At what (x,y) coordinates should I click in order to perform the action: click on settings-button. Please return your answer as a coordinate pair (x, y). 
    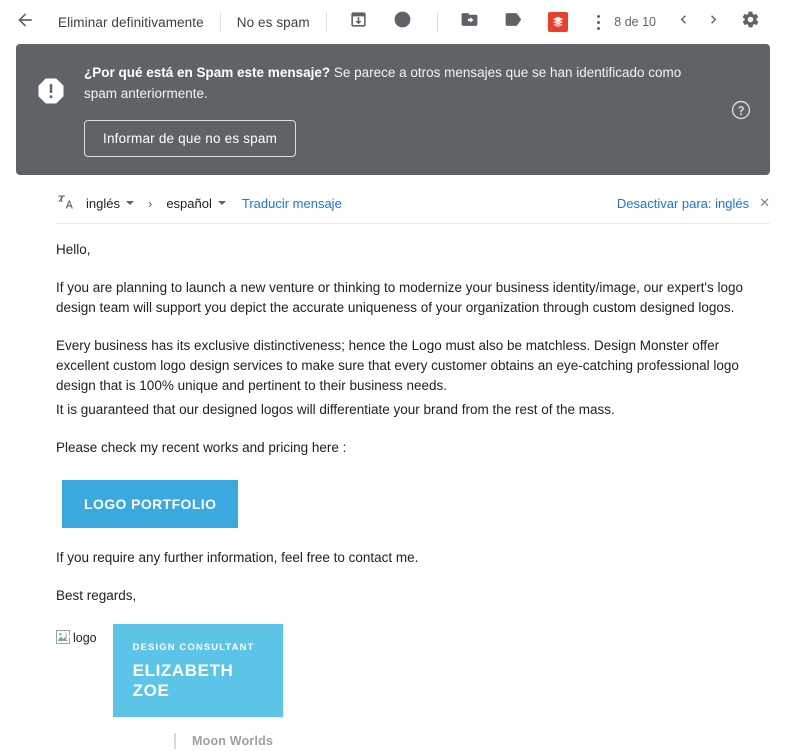
    Looking at the image, I should click on (750, 22).